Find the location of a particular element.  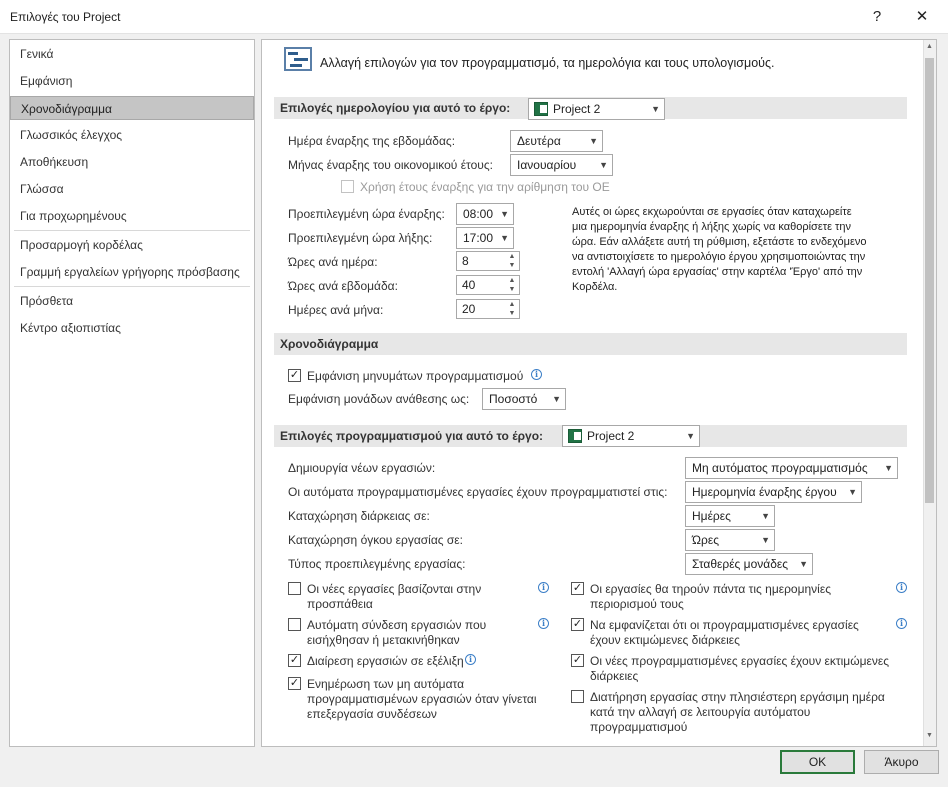

task-type-dropdown: Σταθερές μονάδες ▼ is located at coordinates (749, 564).